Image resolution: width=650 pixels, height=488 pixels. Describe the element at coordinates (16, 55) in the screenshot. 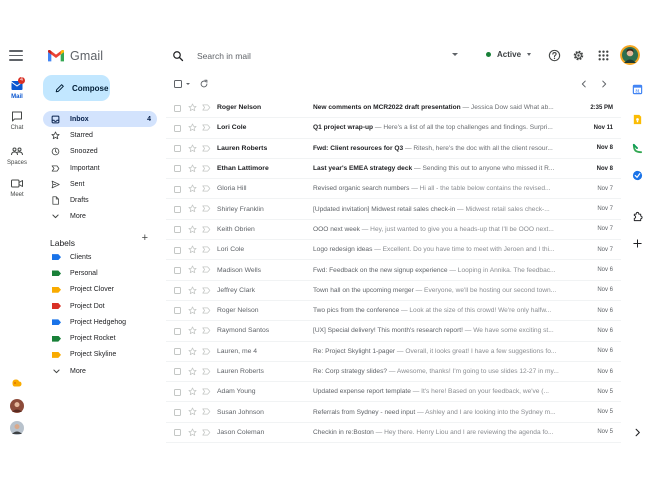

I see `hamburger-icon` at that location.